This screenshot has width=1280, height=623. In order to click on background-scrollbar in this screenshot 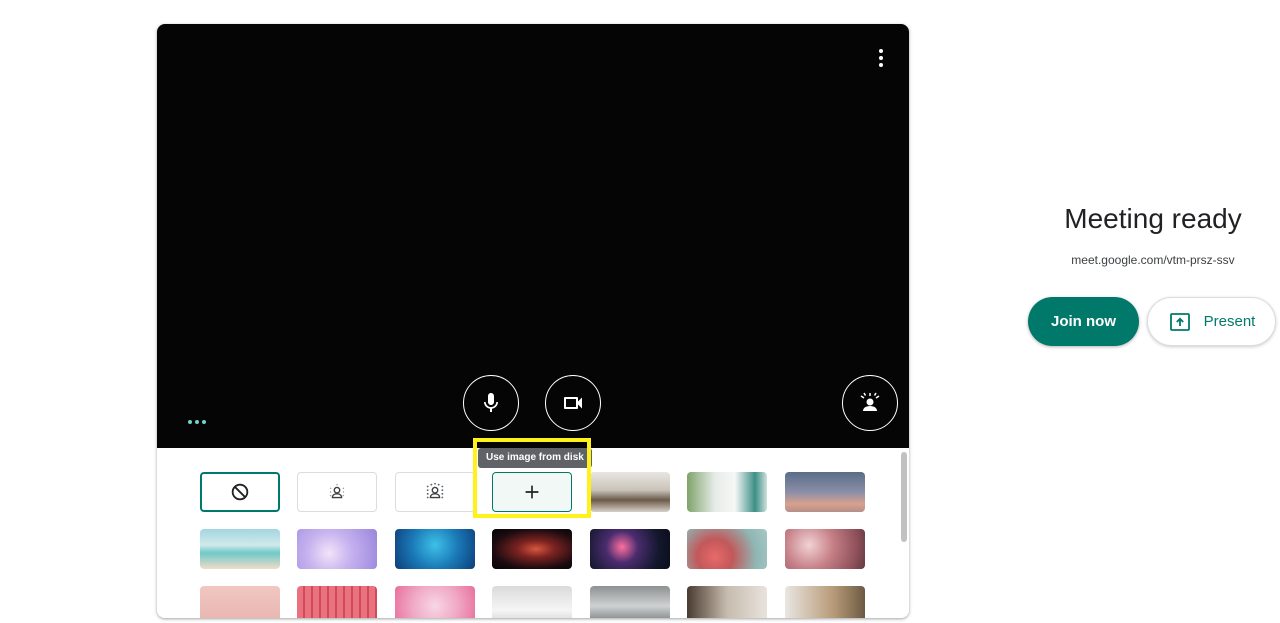, I will do `click(904, 497)`.